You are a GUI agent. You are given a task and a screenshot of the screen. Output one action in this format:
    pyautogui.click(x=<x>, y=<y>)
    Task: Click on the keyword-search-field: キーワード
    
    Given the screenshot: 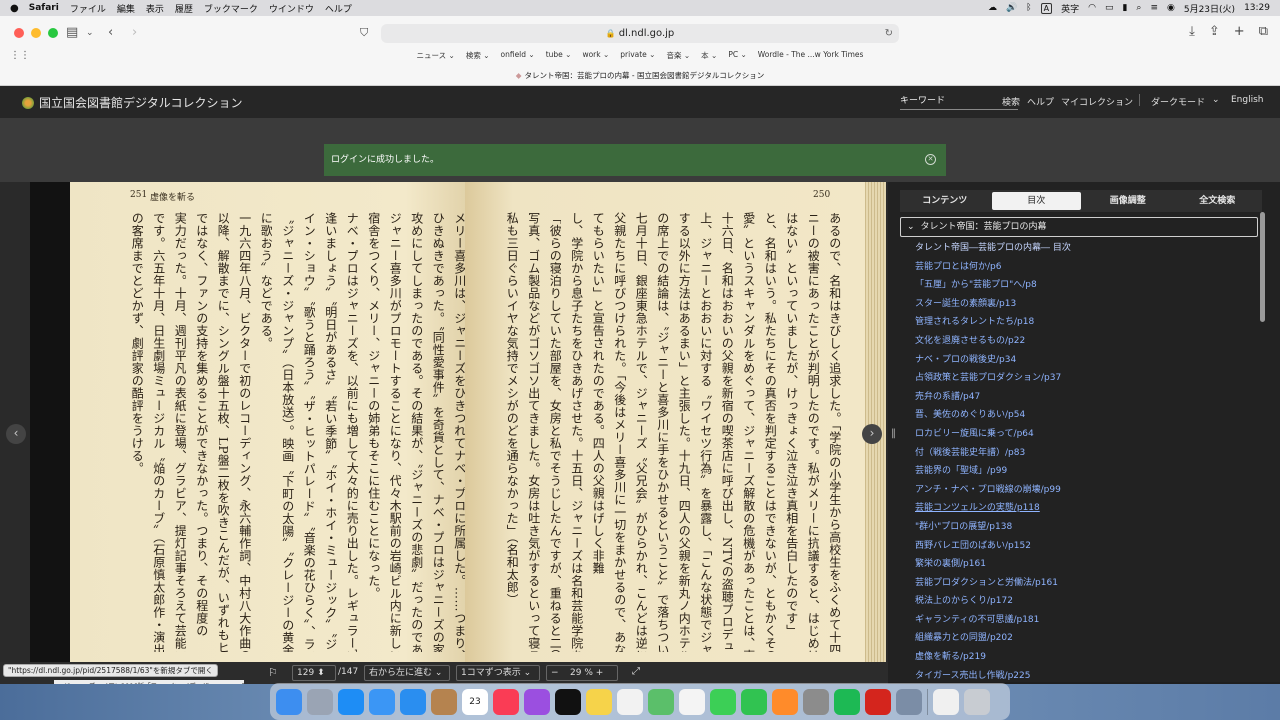 What is the action you would take?
    pyautogui.click(x=959, y=101)
    